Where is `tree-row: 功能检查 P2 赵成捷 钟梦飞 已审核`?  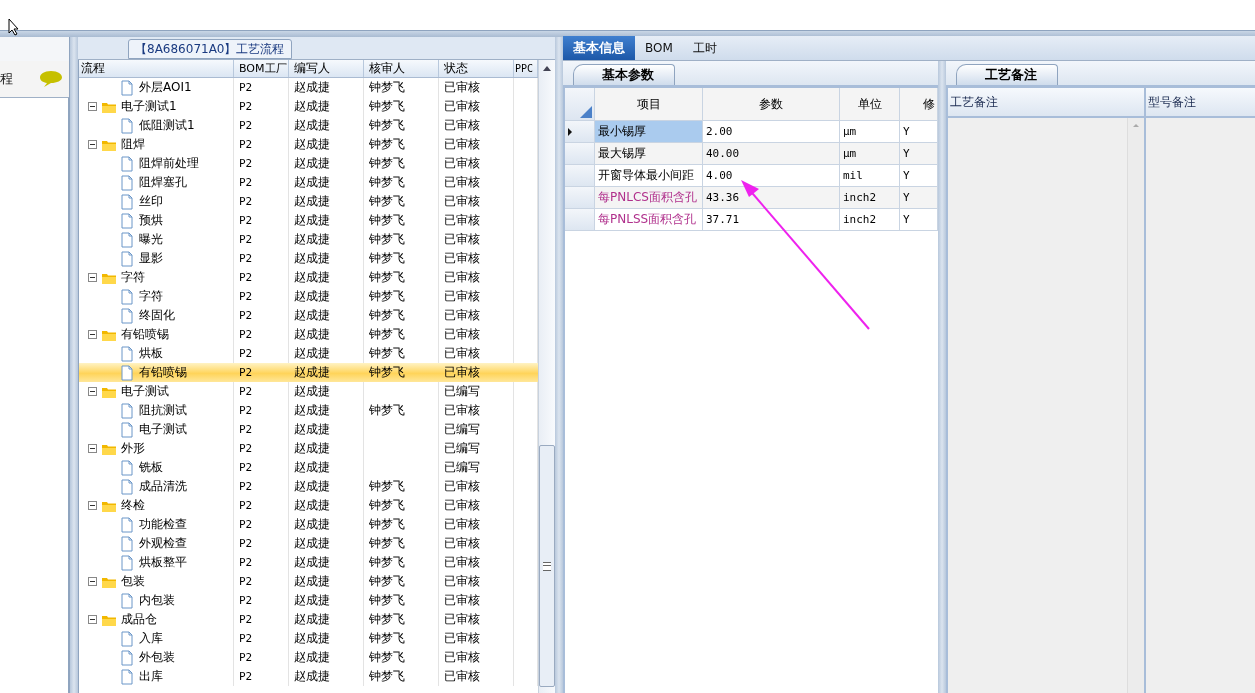 tree-row: 功能检查 P2 赵成捷 钟梦飞 已审核 is located at coordinates (308, 524).